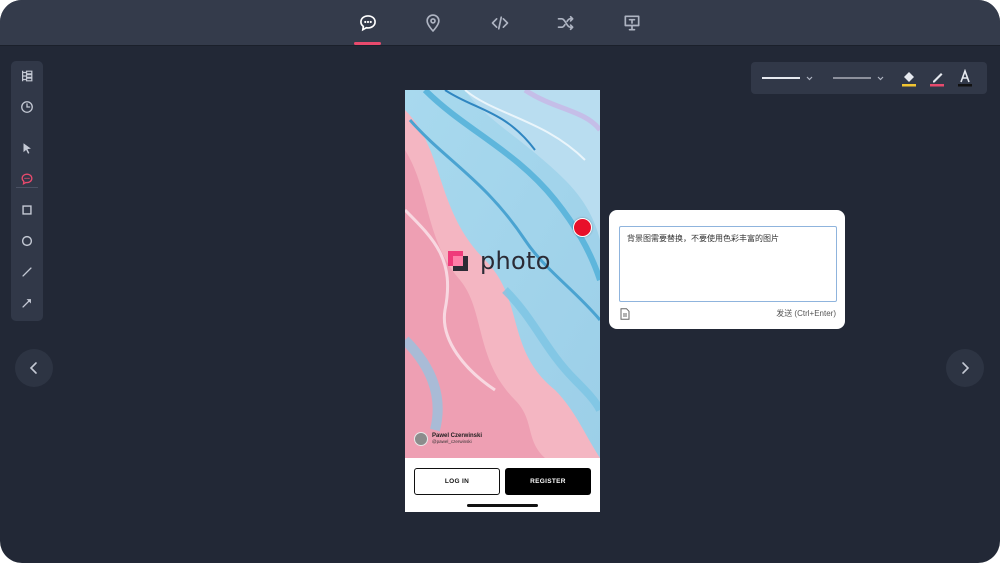 The image size is (1000, 563). What do you see at coordinates (582, 227) in the screenshot?
I see `comment-pin-marker` at bounding box center [582, 227].